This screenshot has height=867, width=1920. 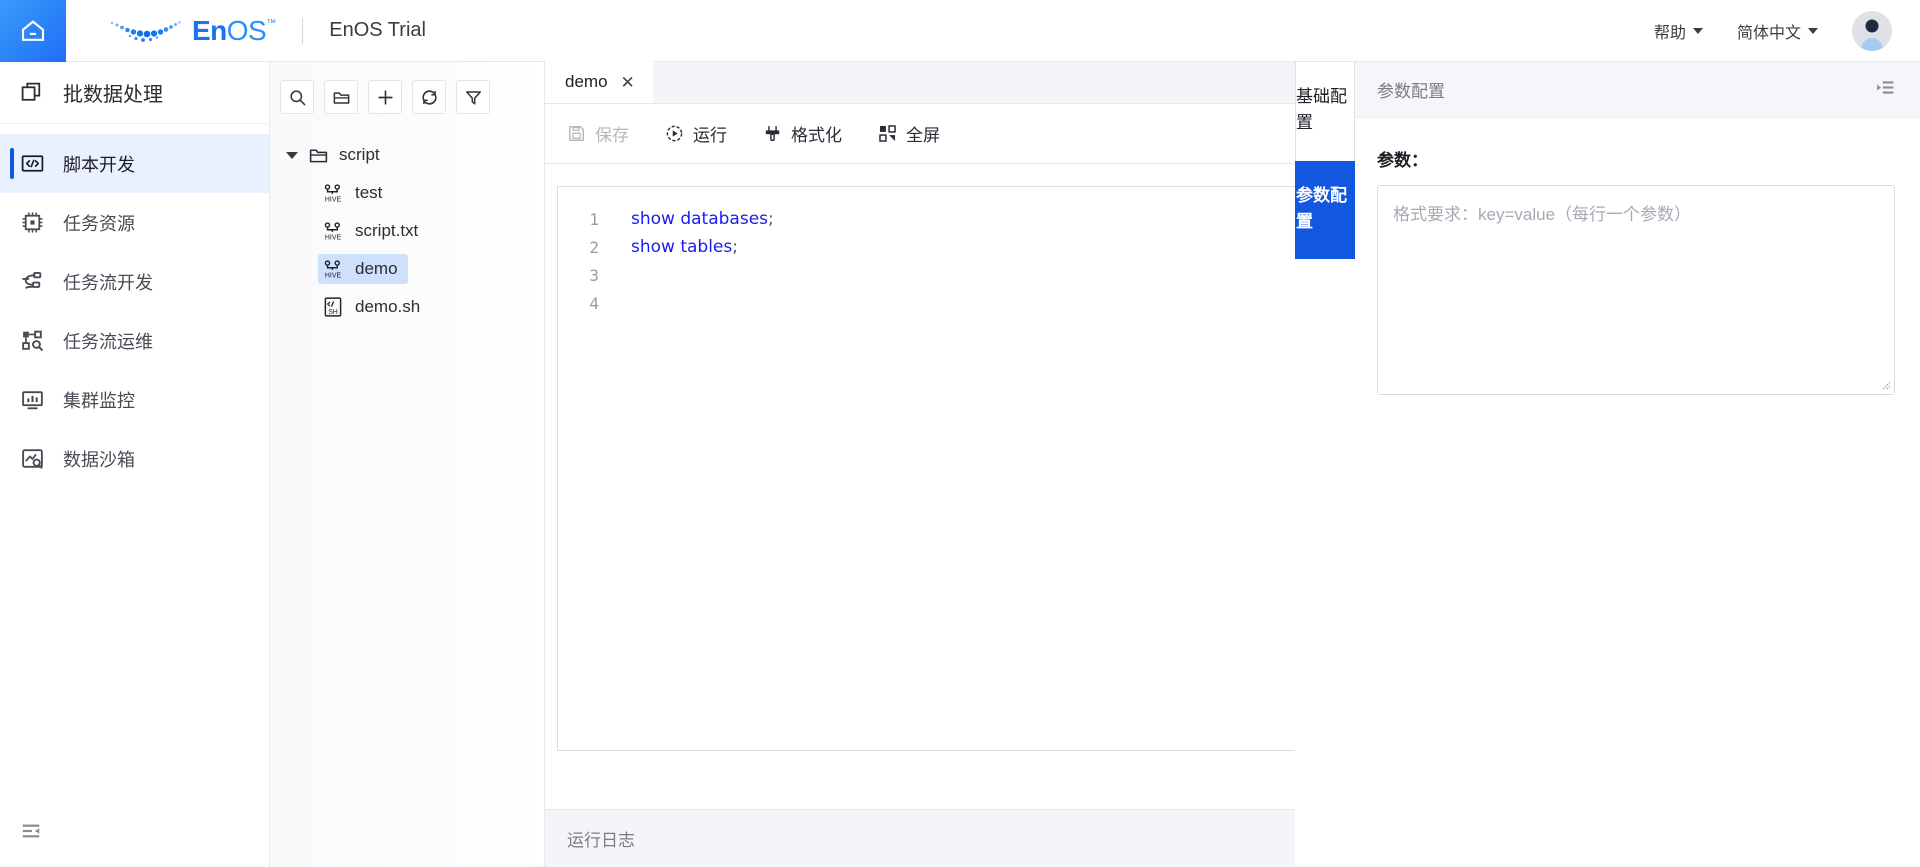 What do you see at coordinates (628, 82) in the screenshot?
I see `close-icon: ✕` at bounding box center [628, 82].